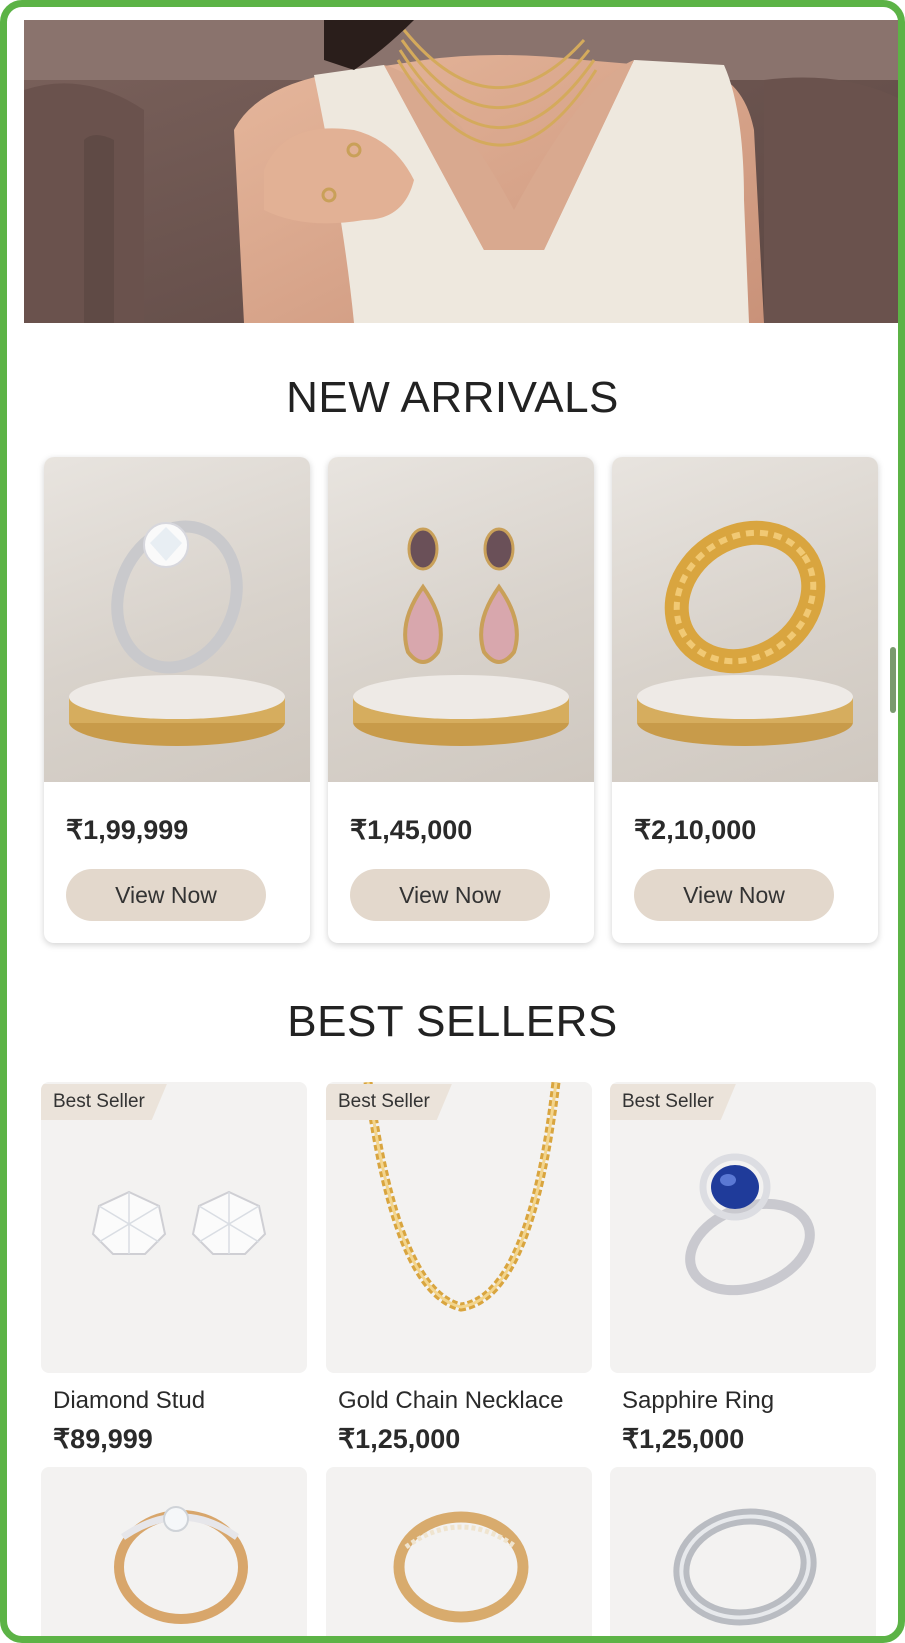  I want to click on scrollbar-thumb, so click(893, 680).